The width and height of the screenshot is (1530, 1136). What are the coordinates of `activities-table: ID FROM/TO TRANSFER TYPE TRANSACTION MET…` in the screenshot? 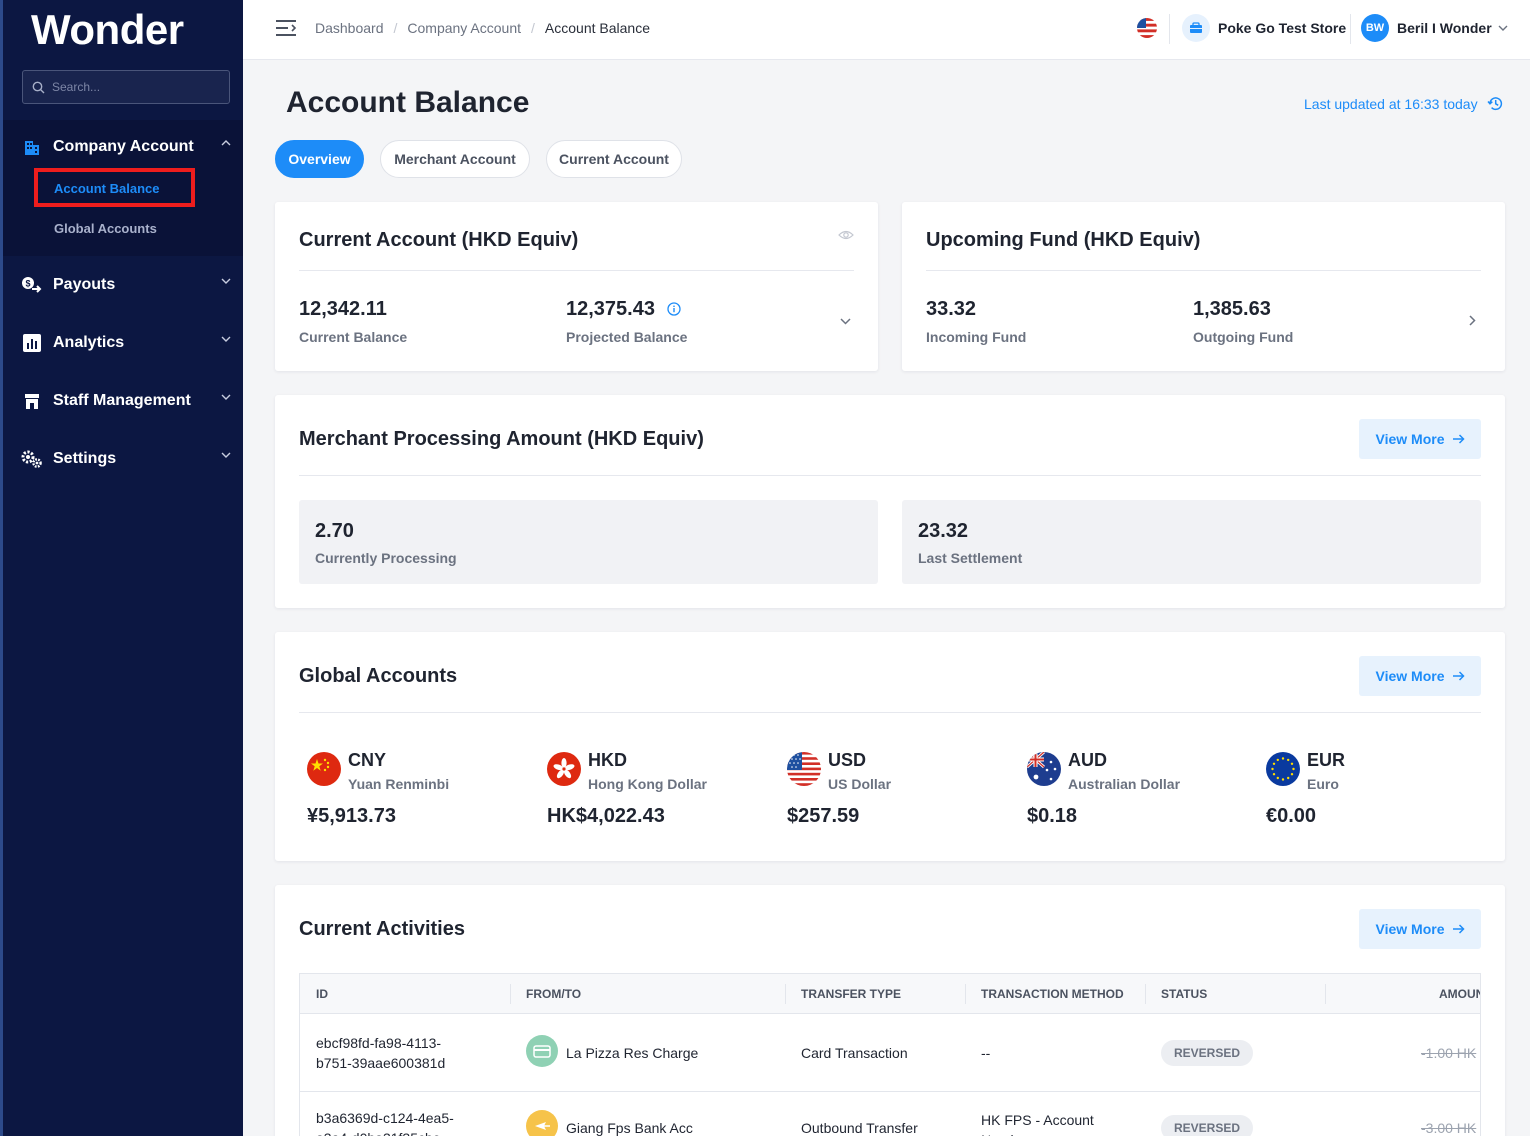 It's located at (890, 1054).